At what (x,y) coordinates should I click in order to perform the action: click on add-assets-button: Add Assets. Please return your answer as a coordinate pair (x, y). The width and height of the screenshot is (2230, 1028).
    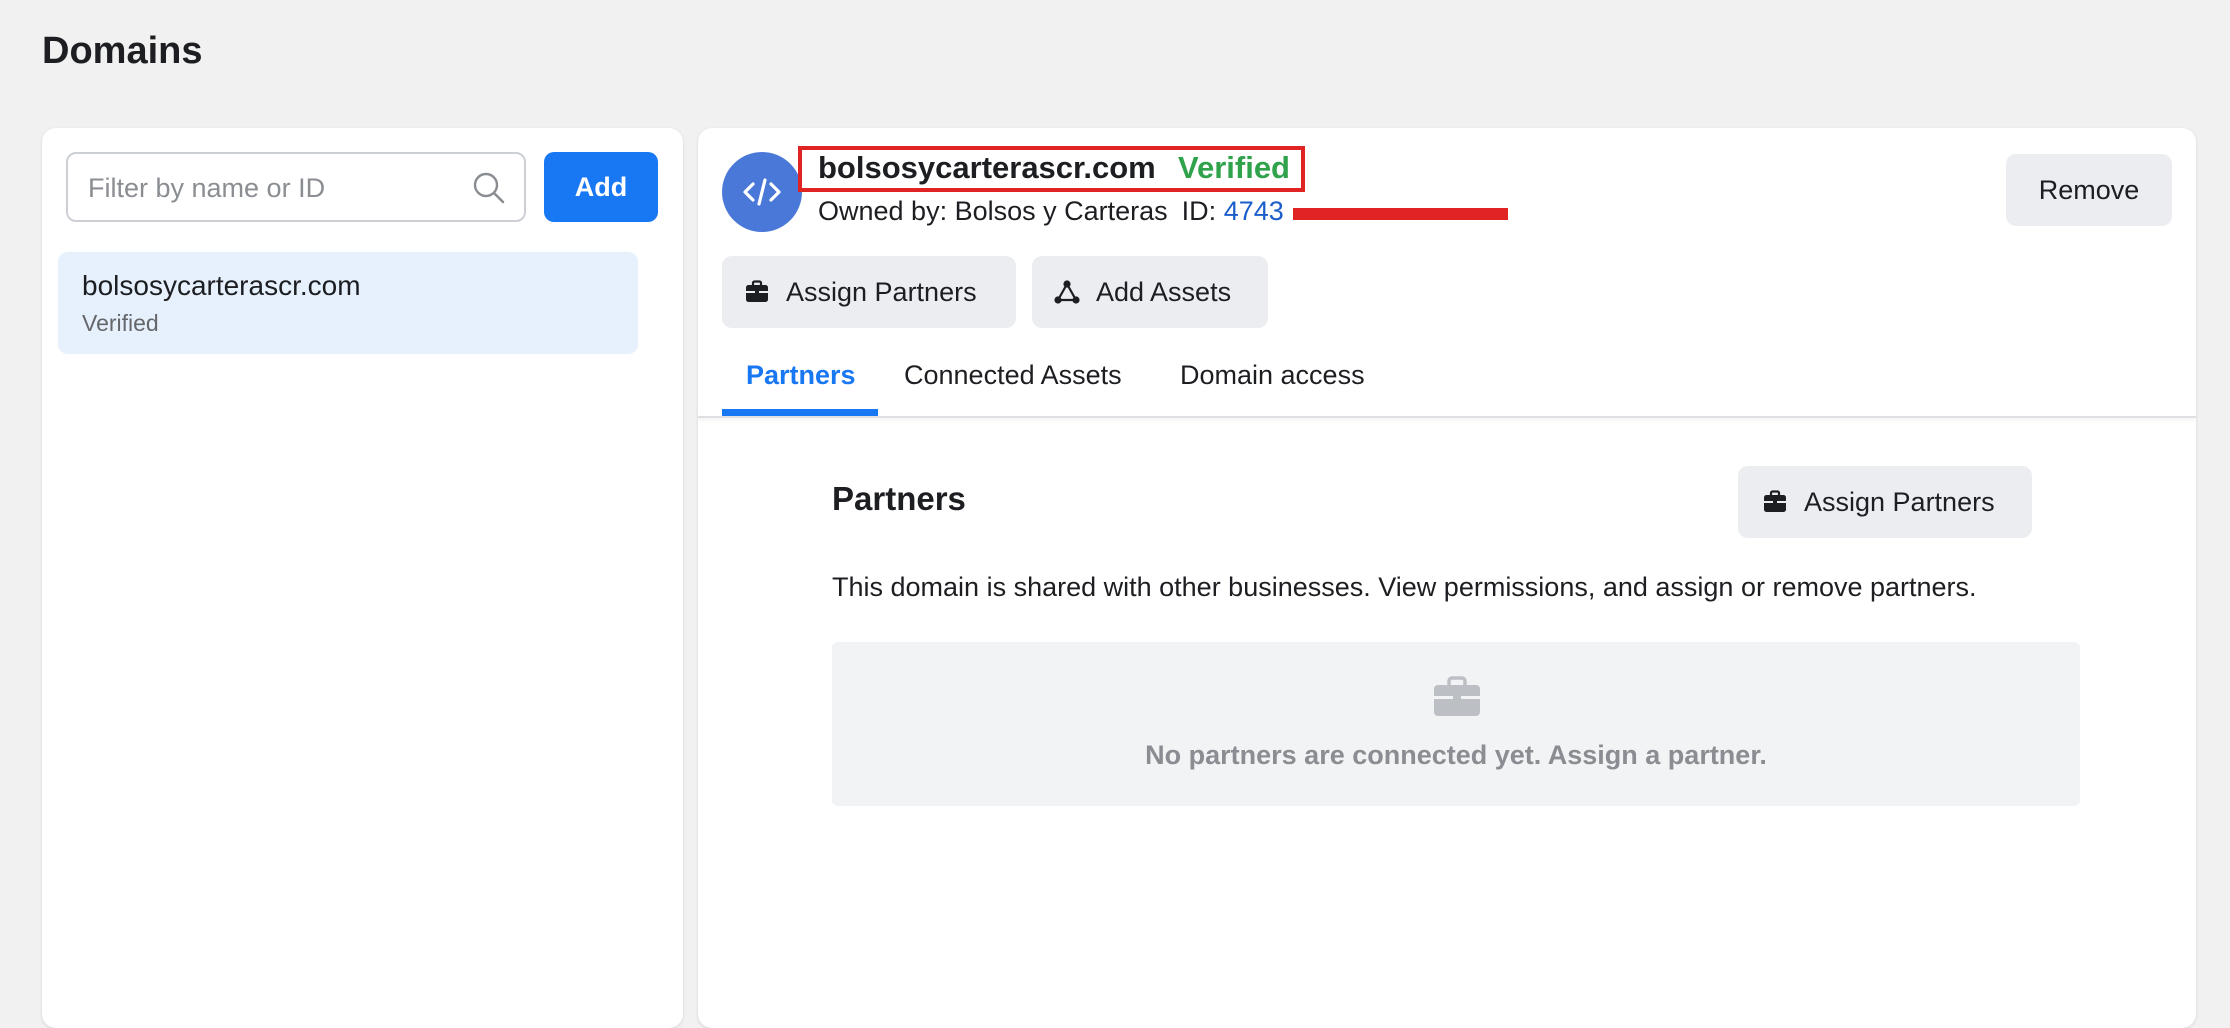
    Looking at the image, I should click on (1150, 292).